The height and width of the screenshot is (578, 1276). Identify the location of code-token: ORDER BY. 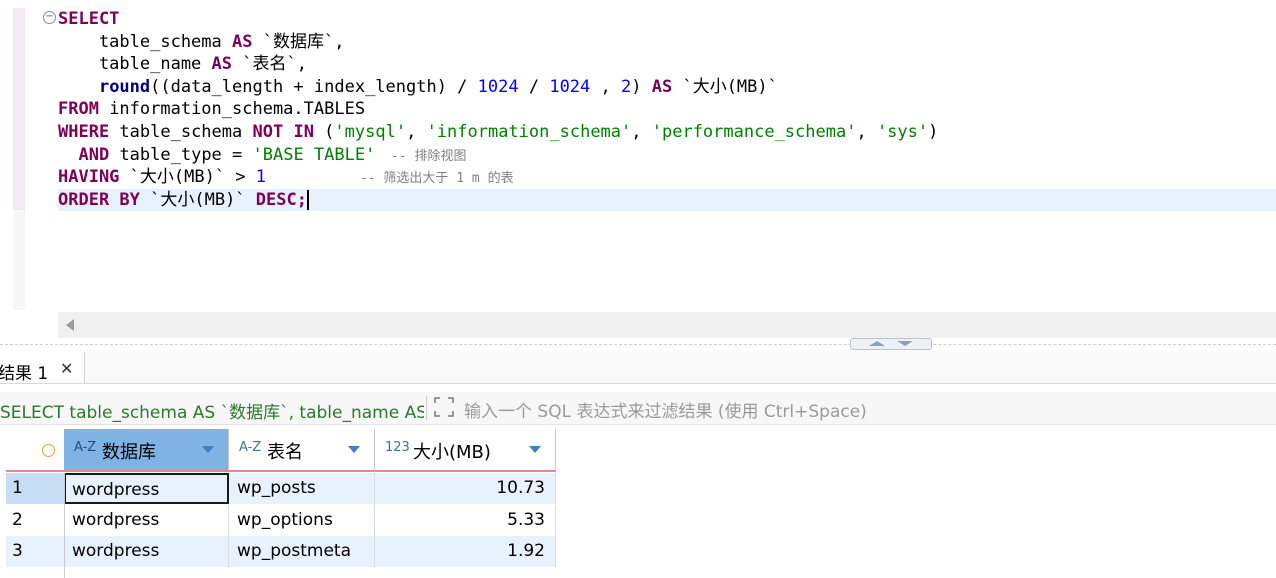
(99, 199).